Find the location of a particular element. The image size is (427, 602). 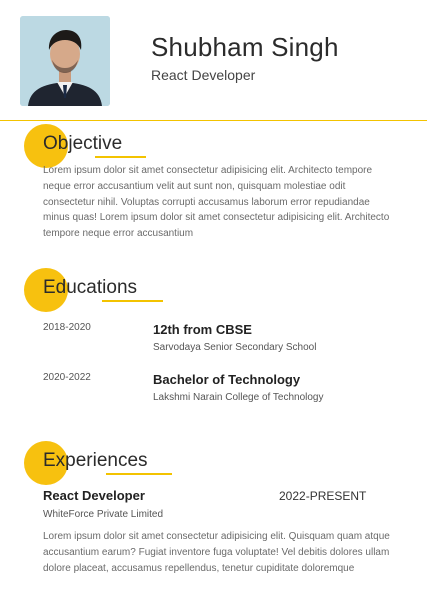

education-school: Lakshmi Narain College of Technology is located at coordinates (238, 397).